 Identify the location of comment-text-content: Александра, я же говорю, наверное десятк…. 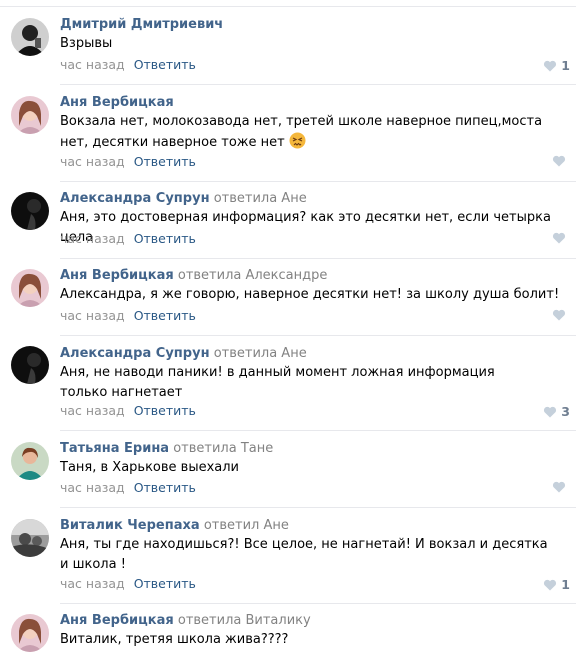
(310, 294).